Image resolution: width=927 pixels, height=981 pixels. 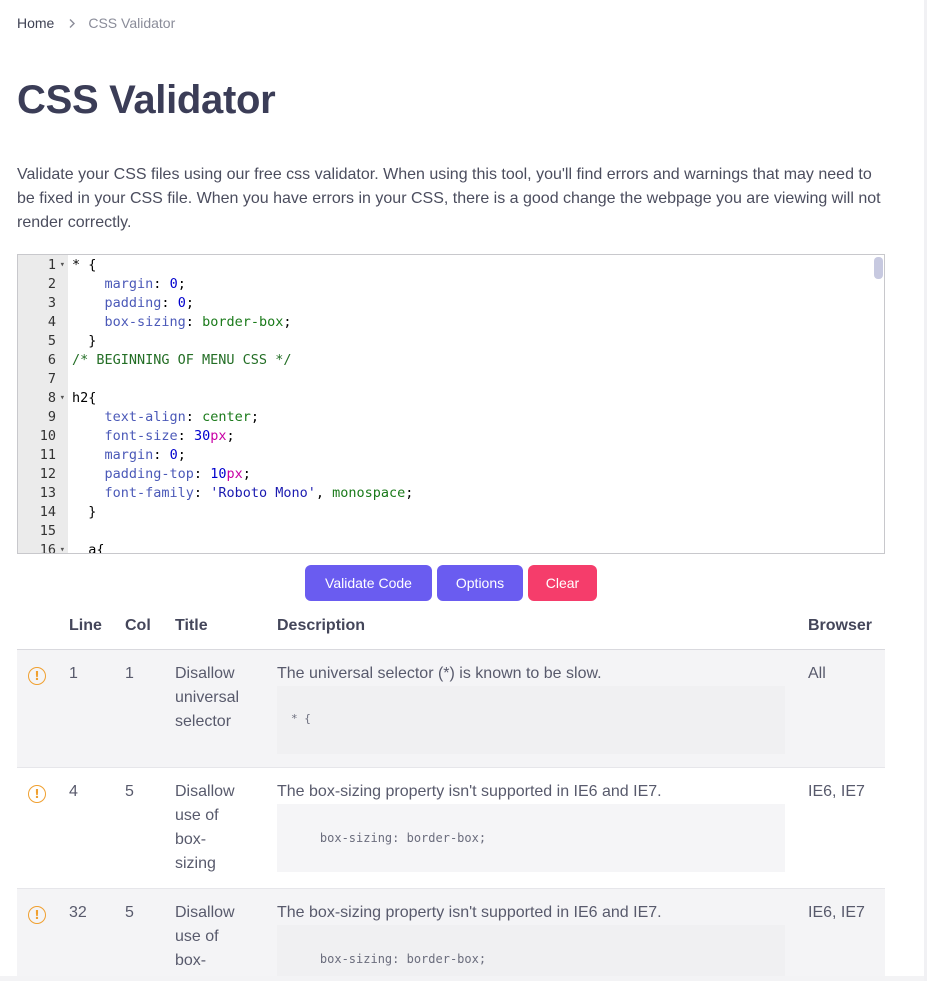 What do you see at coordinates (141, 436) in the screenshot?
I see `code-token: font-size` at bounding box center [141, 436].